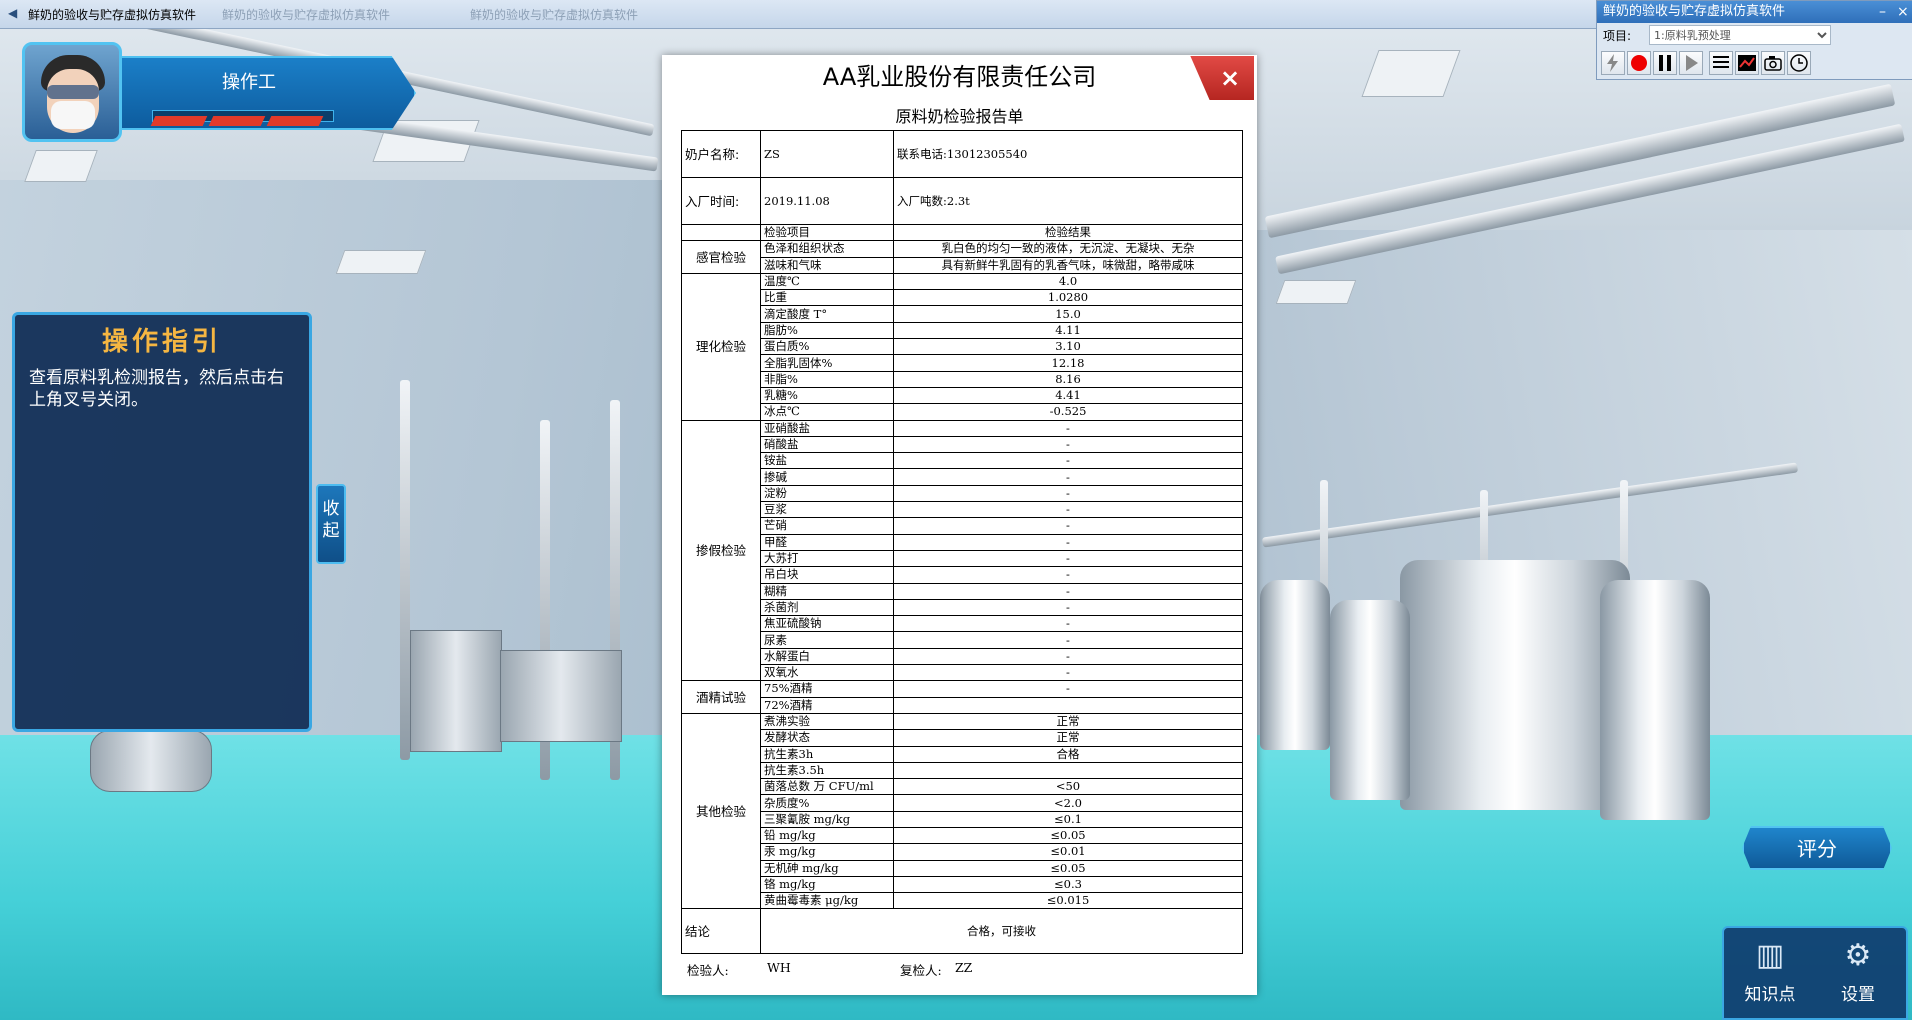  I want to click on table-row: 焦亚硫酸钠 -, so click(962, 624).